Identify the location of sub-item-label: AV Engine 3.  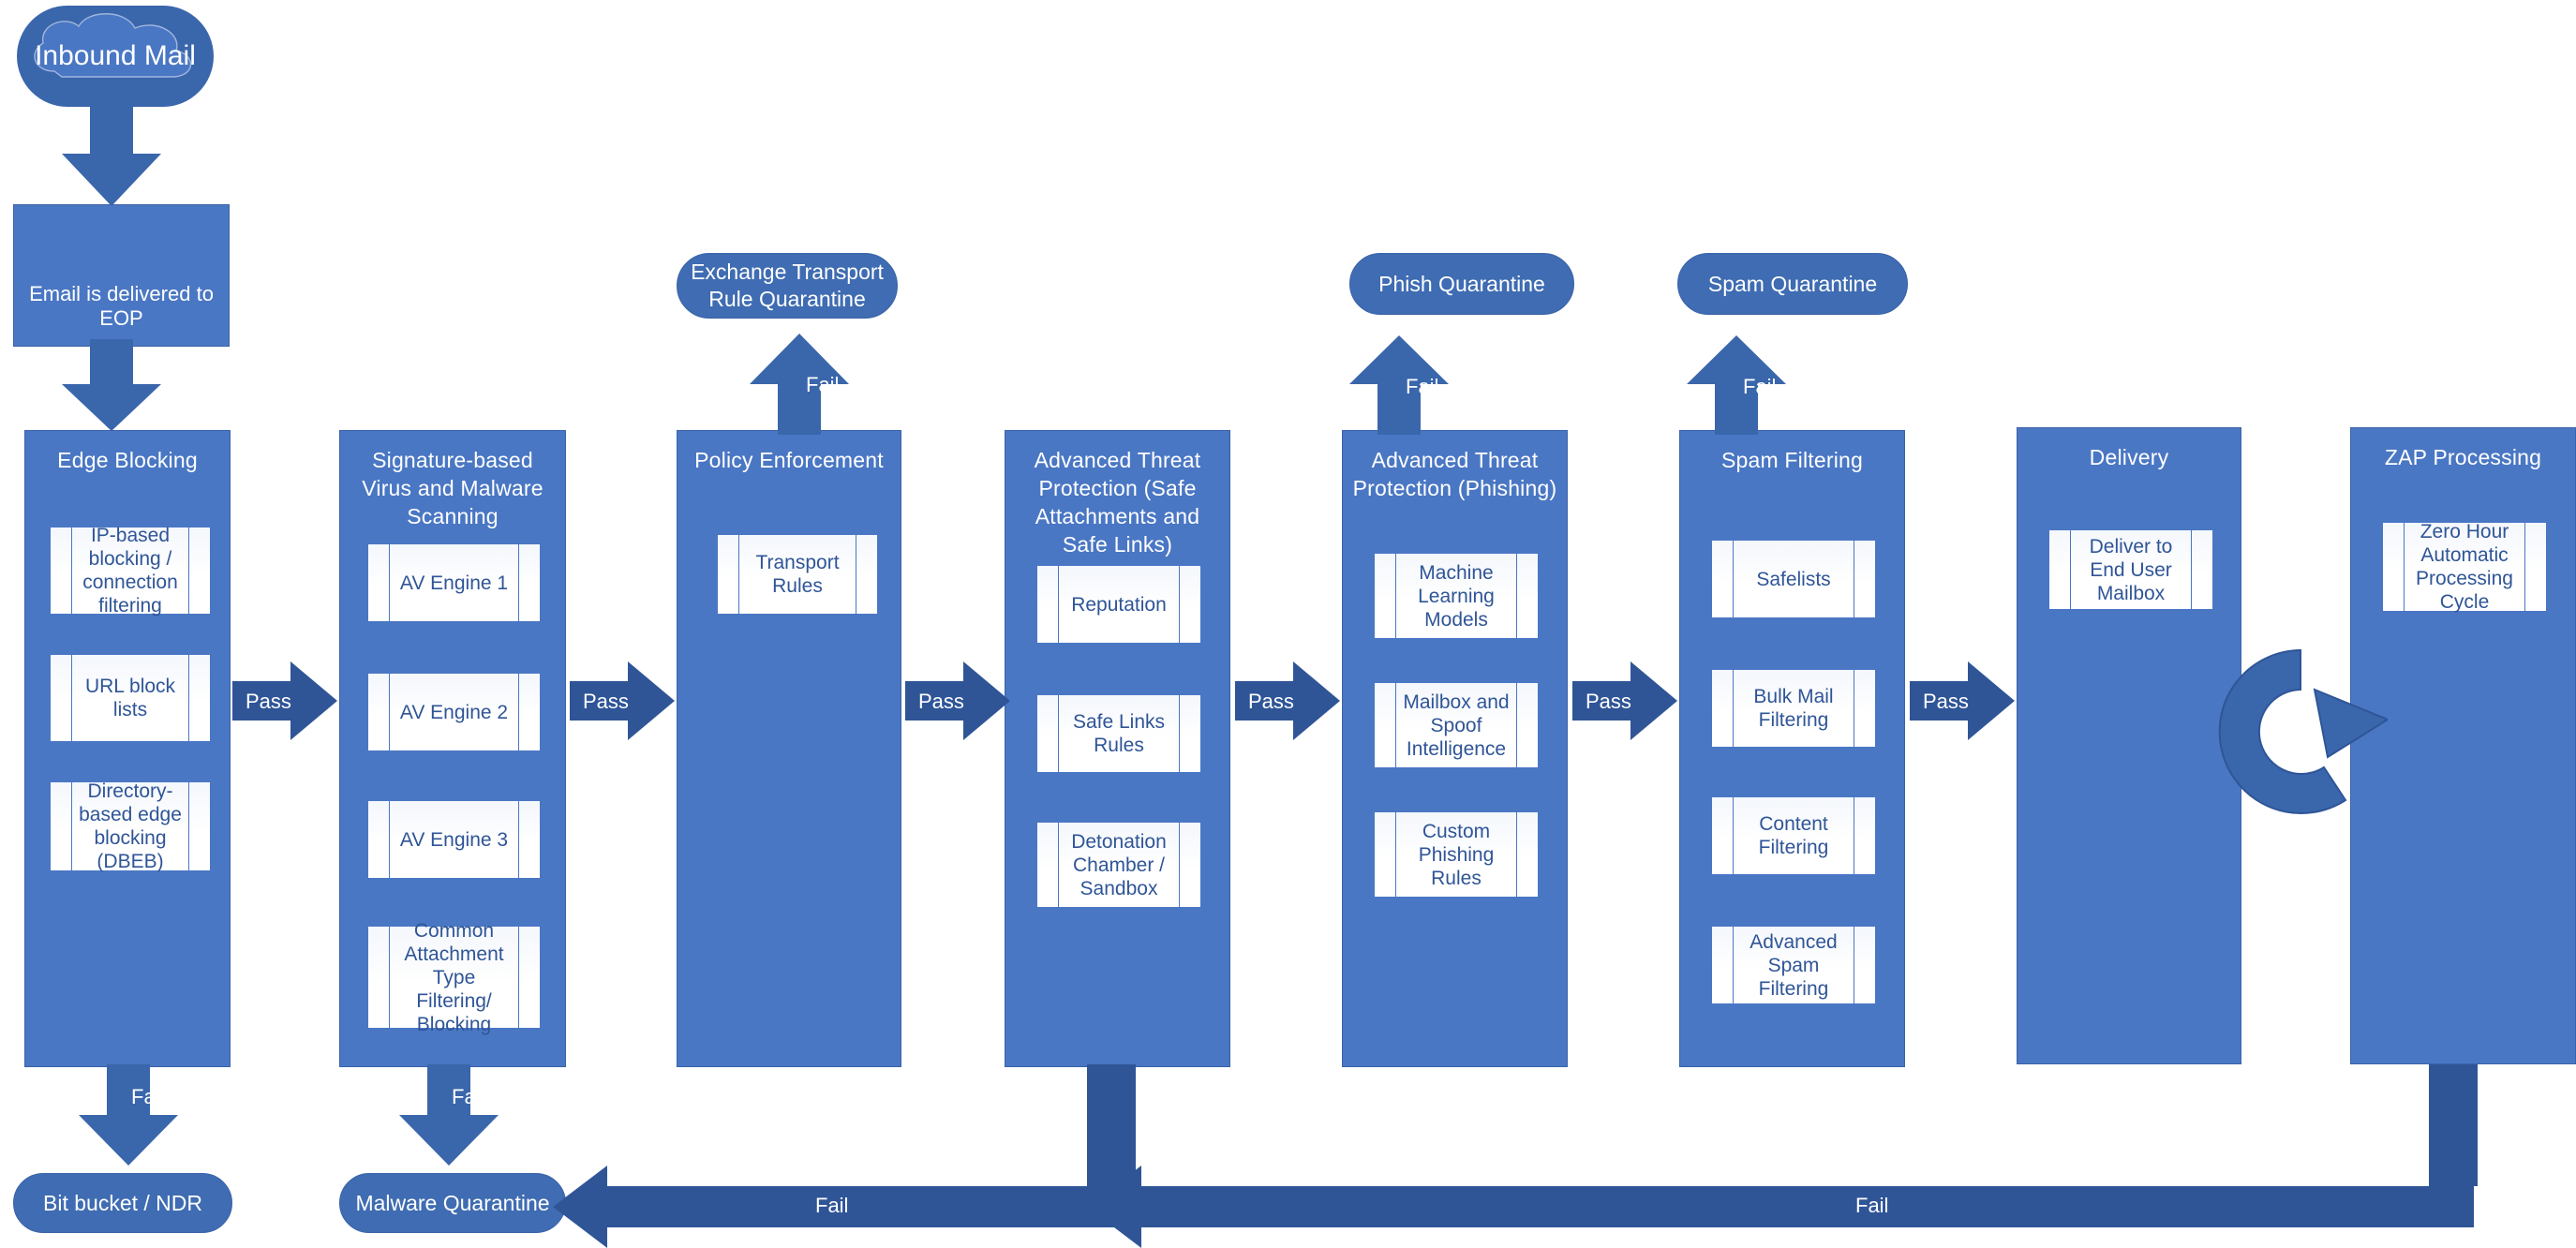
(454, 839).